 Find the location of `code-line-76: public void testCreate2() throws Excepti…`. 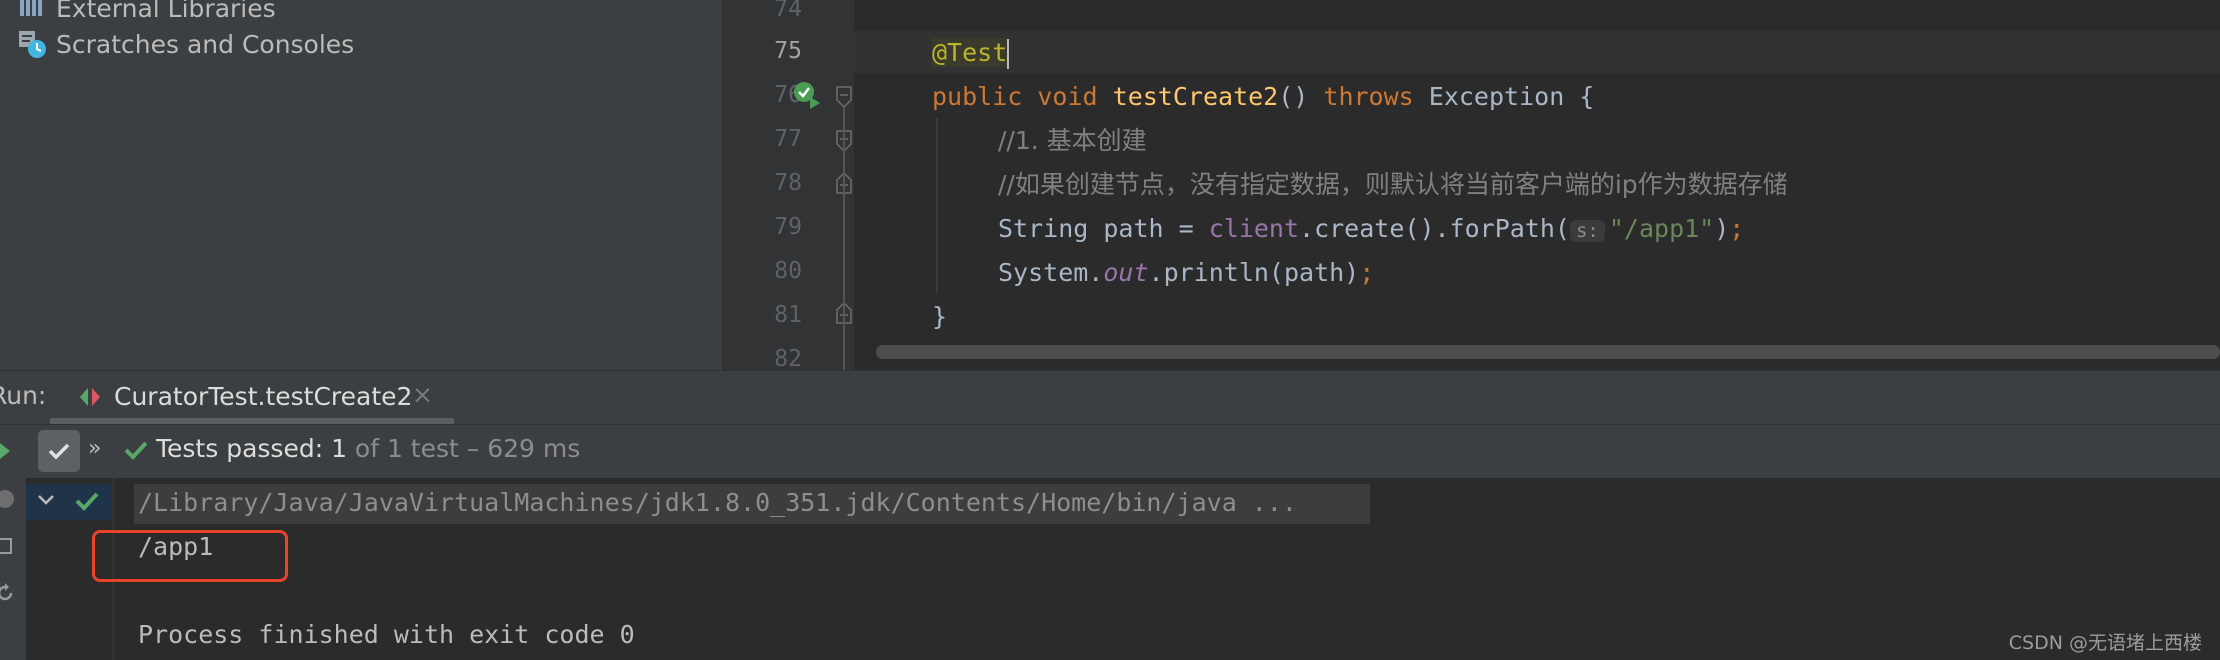

code-line-76: public void testCreate2() throws Excepti… is located at coordinates (1263, 97).